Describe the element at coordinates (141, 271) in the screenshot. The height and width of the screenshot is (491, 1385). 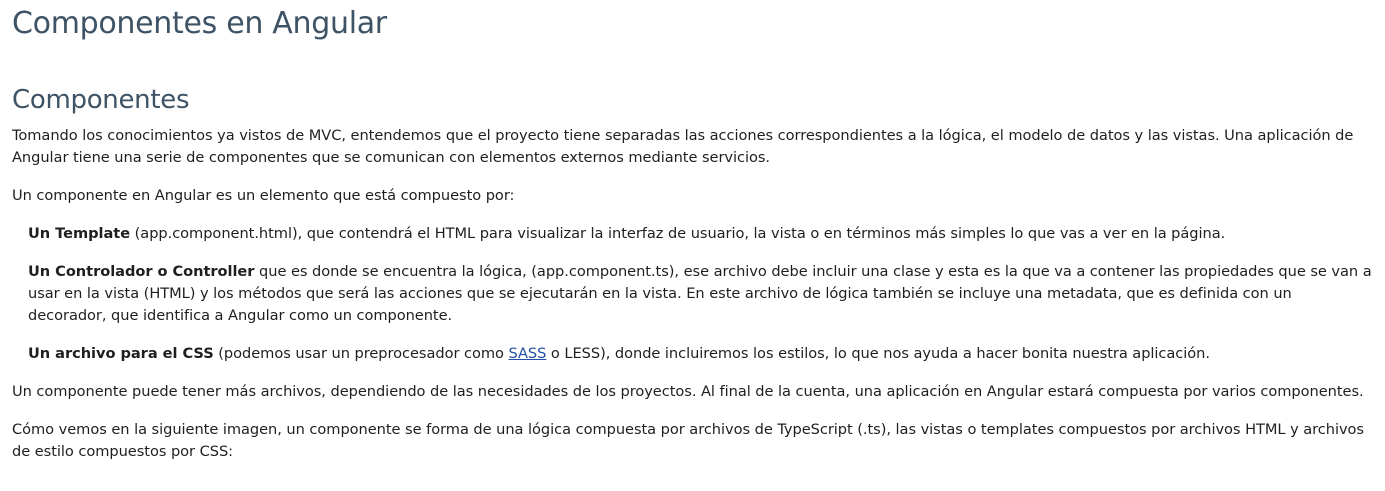
I see `controller-item-label: Un Controlador o Controller` at that location.